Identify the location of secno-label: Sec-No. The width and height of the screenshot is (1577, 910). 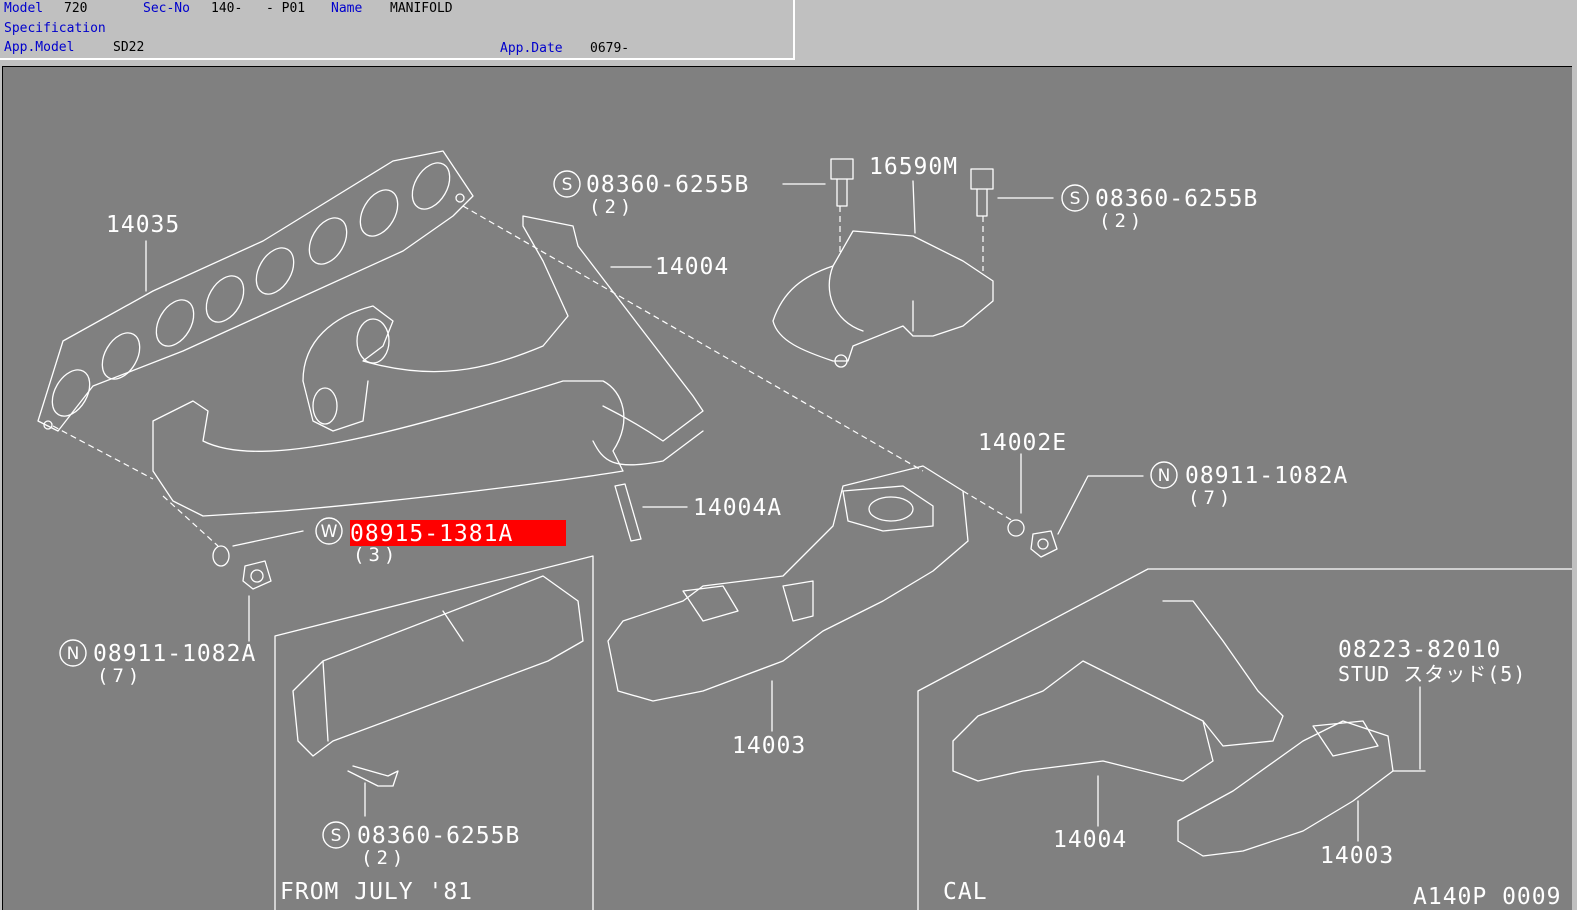
(166, 8).